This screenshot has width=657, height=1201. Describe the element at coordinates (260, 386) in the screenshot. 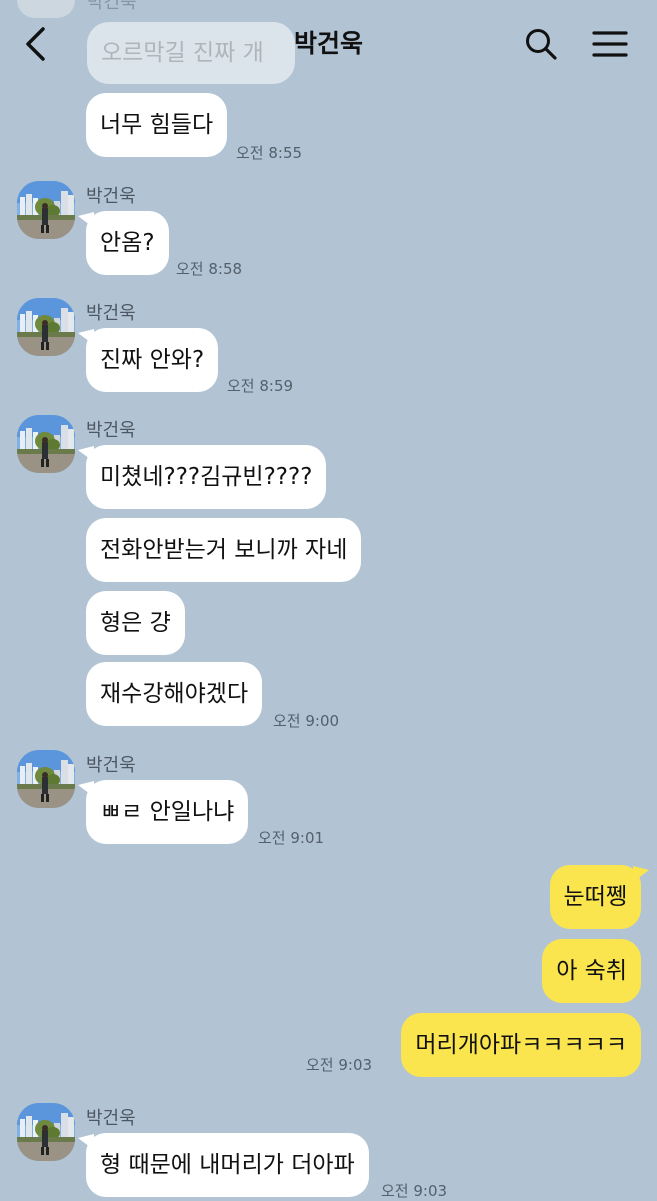

I see `message-time: 오전 8:59` at that location.